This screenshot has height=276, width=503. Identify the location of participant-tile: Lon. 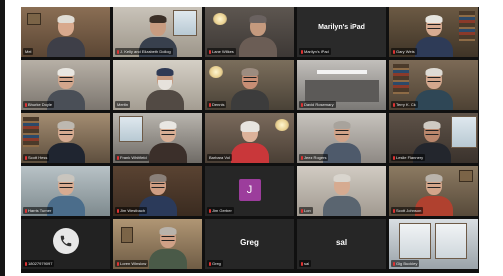
(341, 191).